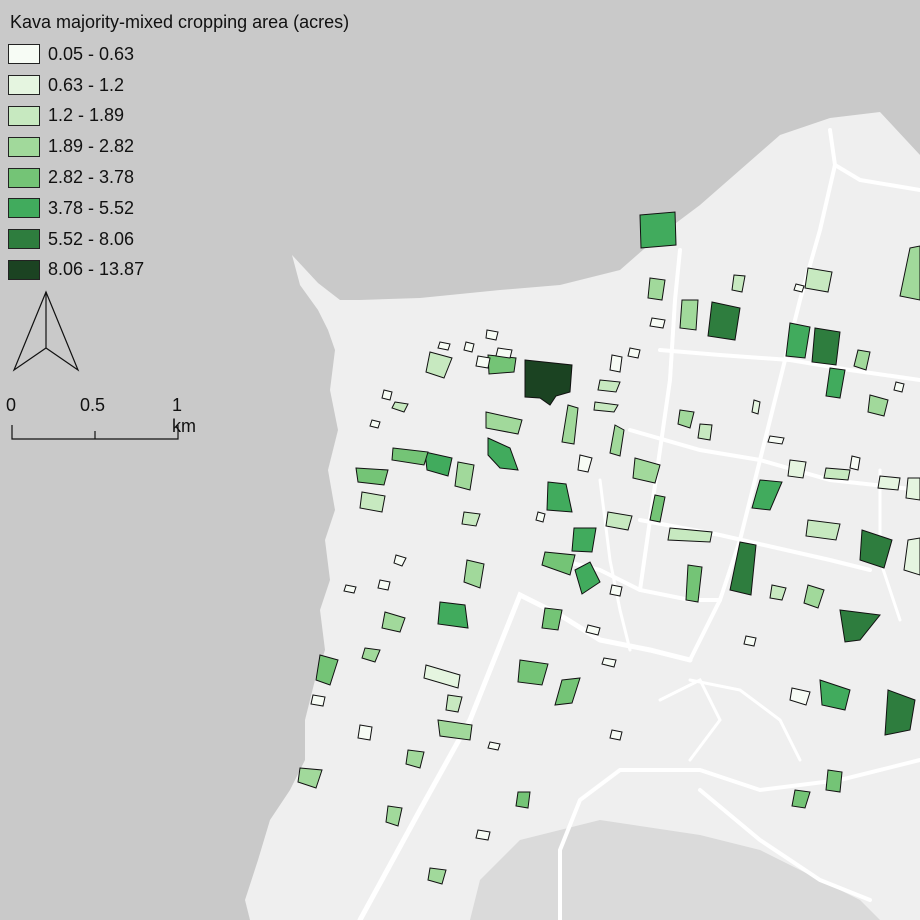 The image size is (920, 920). Describe the element at coordinates (178, 208) in the screenshot. I see `legend-item: 3.78 - 5.52` at that location.